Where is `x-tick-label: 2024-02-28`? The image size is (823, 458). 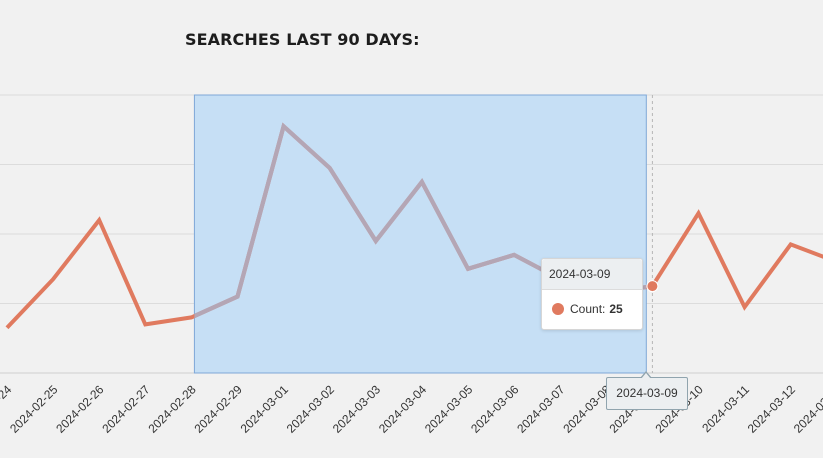 x-tick-label: 2024-02-28 is located at coordinates (172, 409).